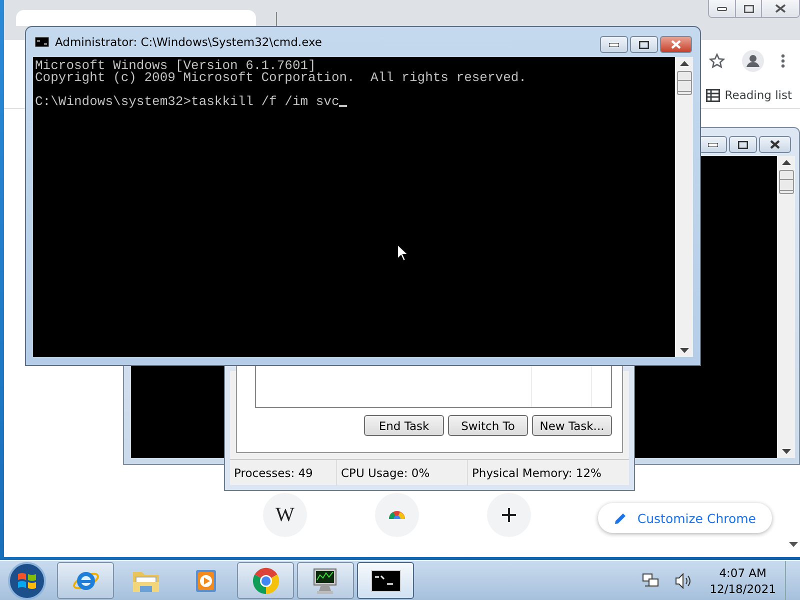 The height and width of the screenshot is (600, 800). I want to click on clock-date: 12/18/2021, so click(743, 589).